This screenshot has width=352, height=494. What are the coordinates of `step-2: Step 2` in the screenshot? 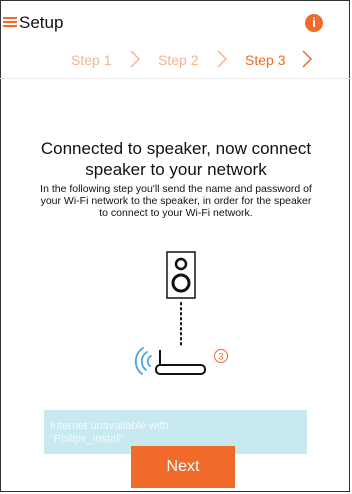 It's located at (178, 60).